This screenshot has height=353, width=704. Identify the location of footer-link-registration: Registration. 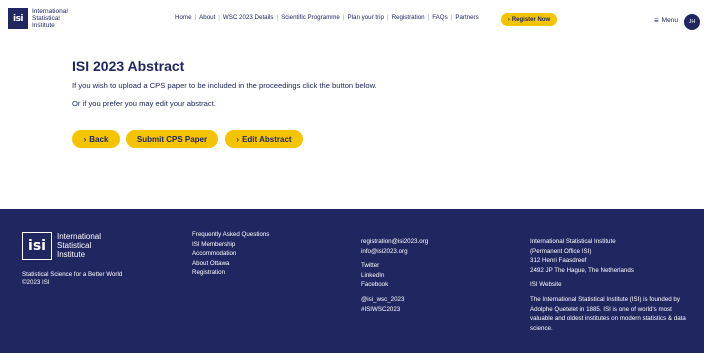
(230, 273).